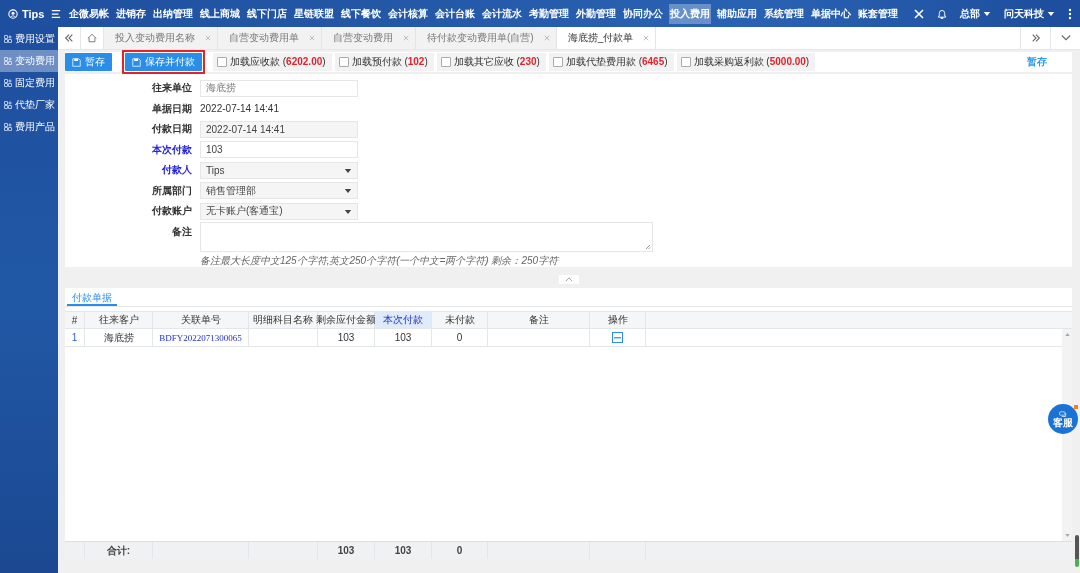  What do you see at coordinates (33, 13) in the screenshot?
I see `brand-name: Tips` at bounding box center [33, 13].